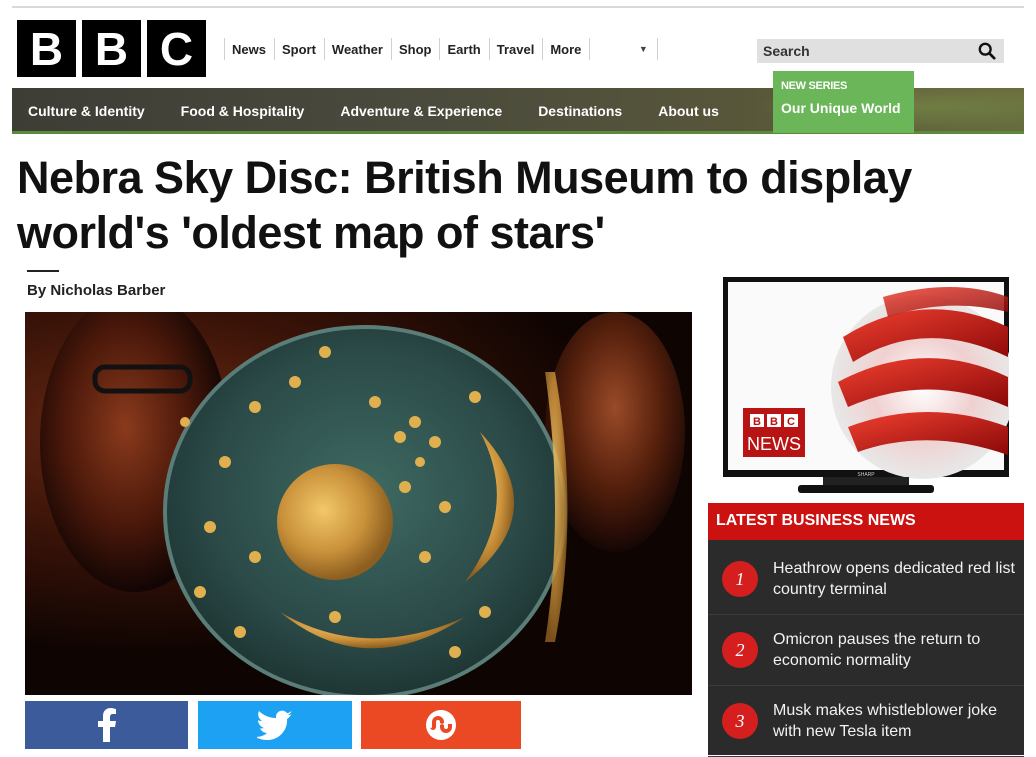  What do you see at coordinates (415, 49) in the screenshot?
I see `topnav-shop: Shop` at bounding box center [415, 49].